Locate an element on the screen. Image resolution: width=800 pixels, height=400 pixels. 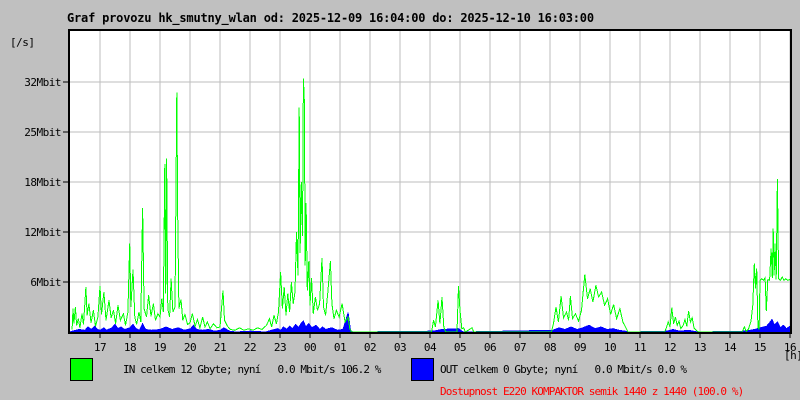
legend-out-swatch is located at coordinates (422, 369).